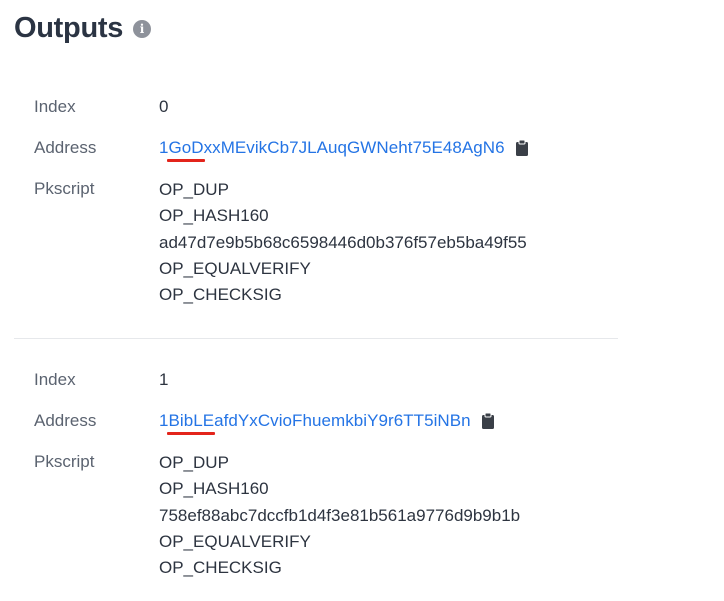  What do you see at coordinates (142, 29) in the screenshot?
I see `info-circle-icon: i` at bounding box center [142, 29].